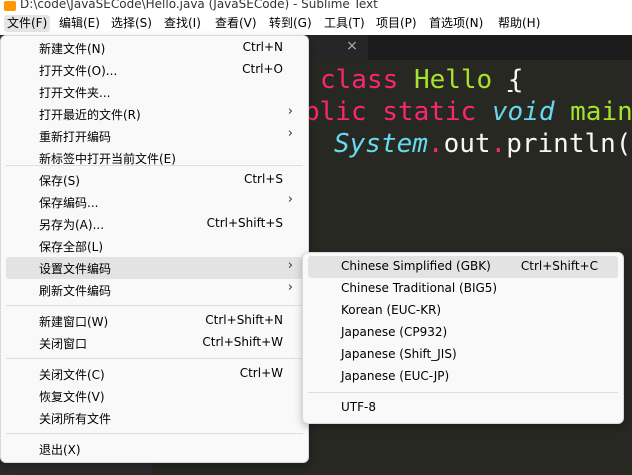  Describe the element at coordinates (154, 48) in the screenshot. I see `menu-item-new-file: 新建文件(N) Ctrl+N` at that location.